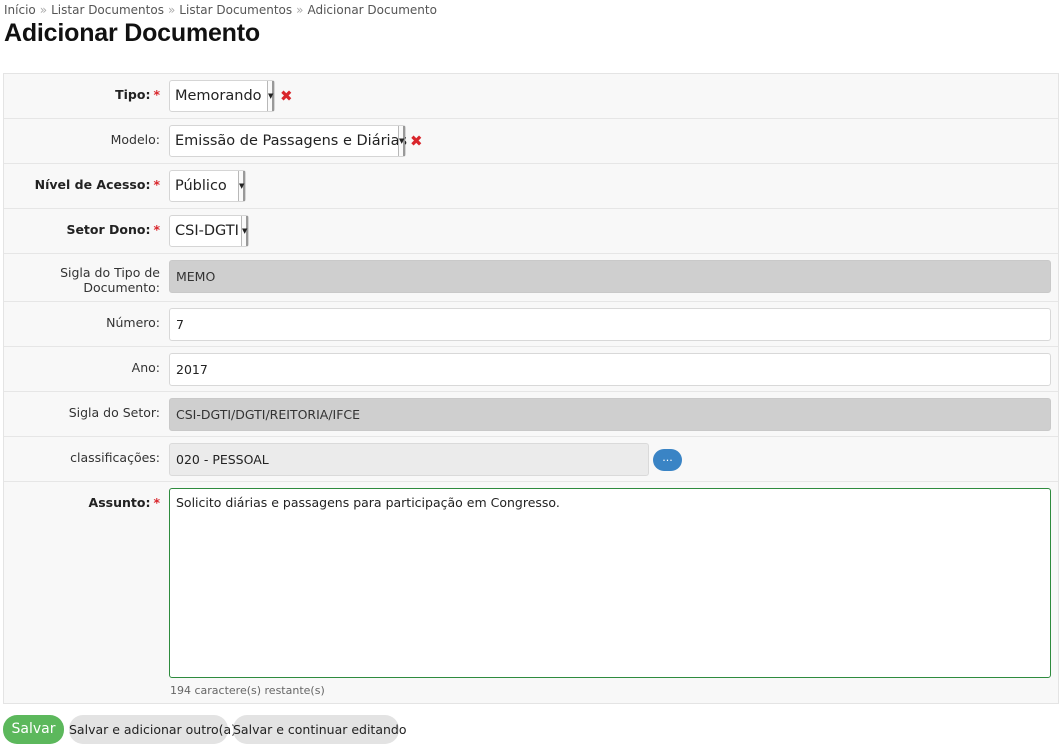 The width and height of the screenshot is (1059, 751). I want to click on field-row-nivel-acesso: Nível de Acesso: * Público ▼, so click(531, 186).